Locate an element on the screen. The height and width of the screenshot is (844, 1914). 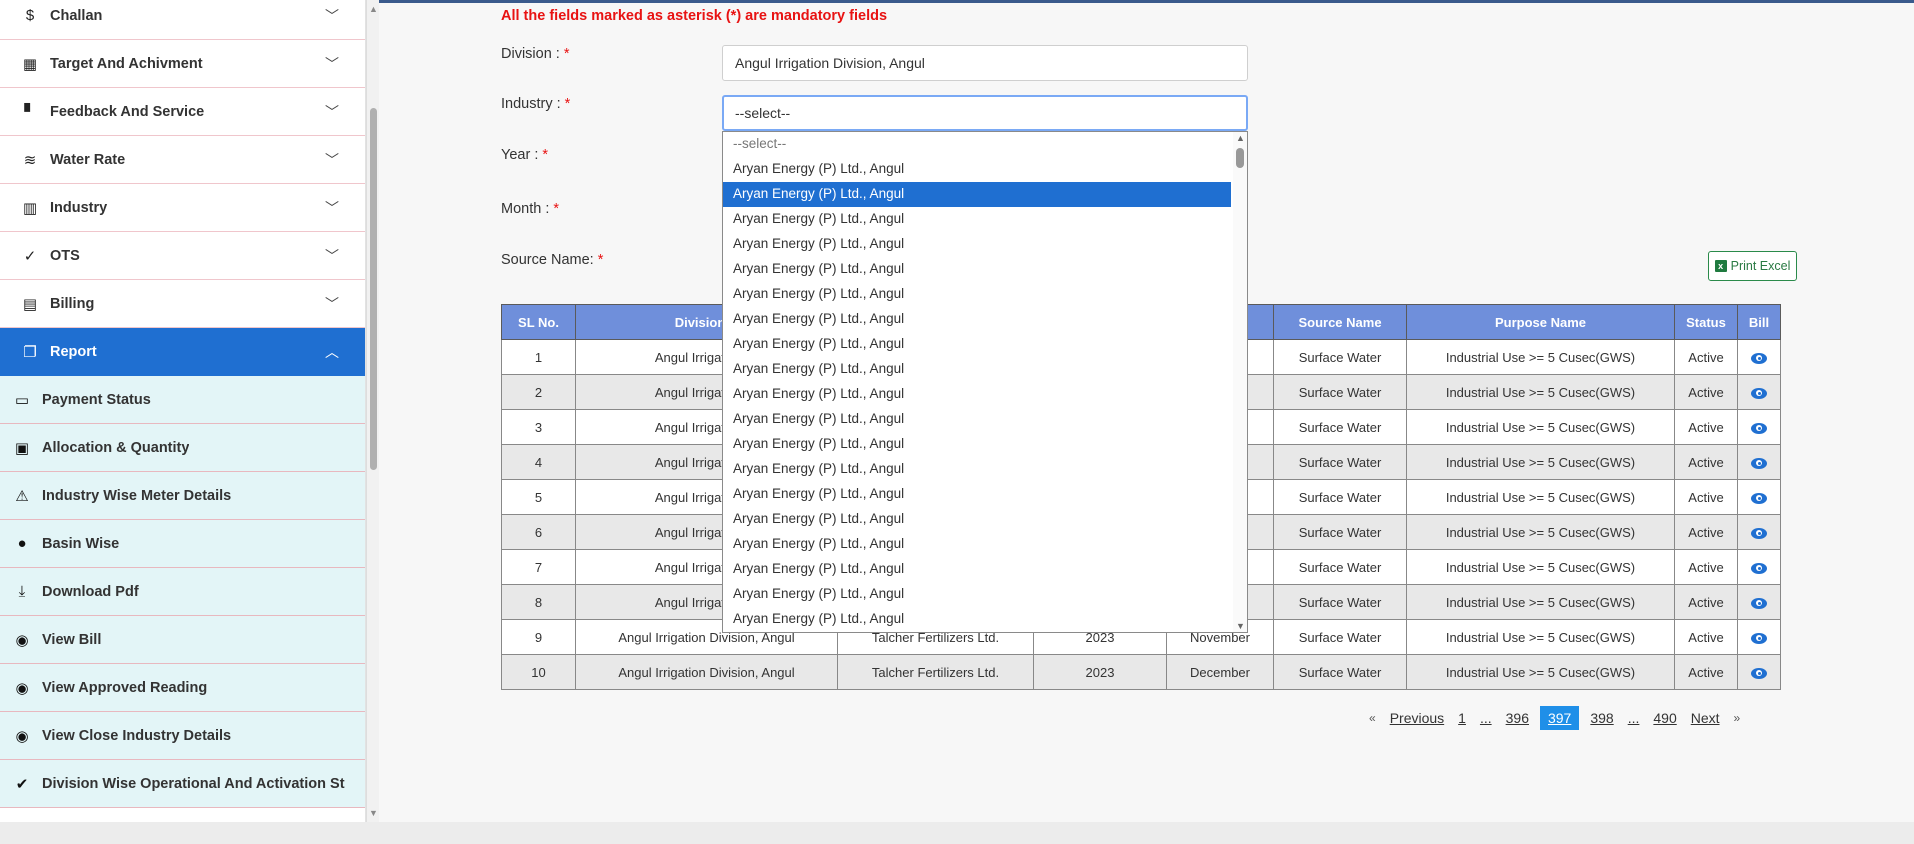
table-cell: 10 is located at coordinates (538, 672).